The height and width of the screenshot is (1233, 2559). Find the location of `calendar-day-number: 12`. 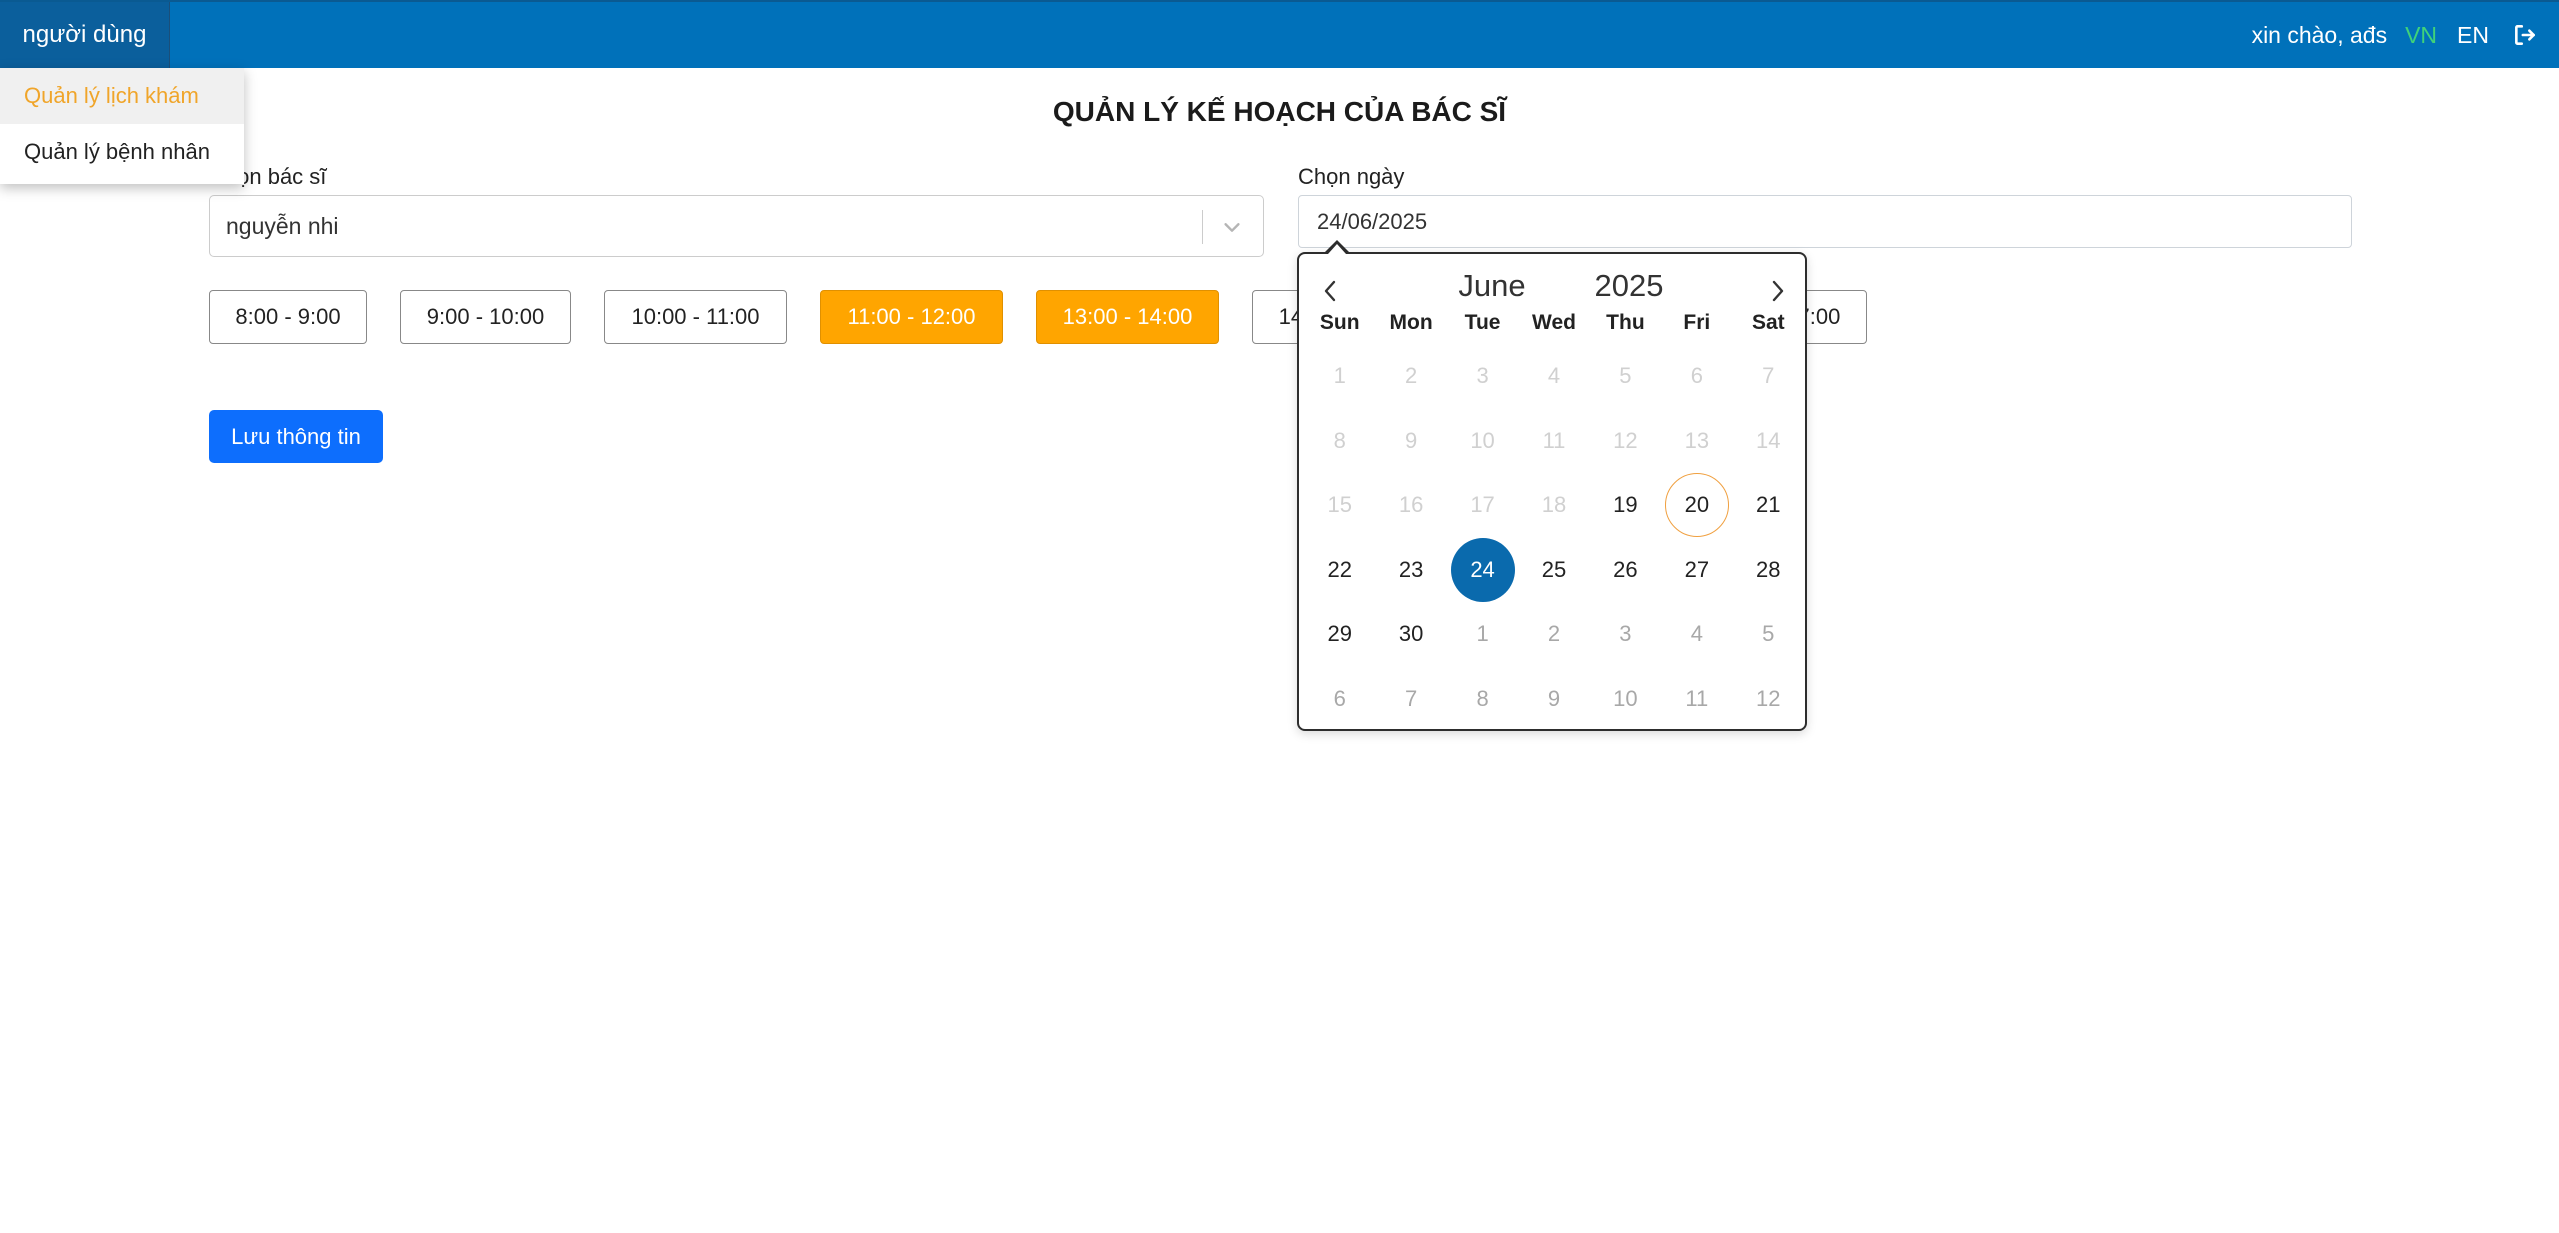

calendar-day-number: 12 is located at coordinates (1625, 440).